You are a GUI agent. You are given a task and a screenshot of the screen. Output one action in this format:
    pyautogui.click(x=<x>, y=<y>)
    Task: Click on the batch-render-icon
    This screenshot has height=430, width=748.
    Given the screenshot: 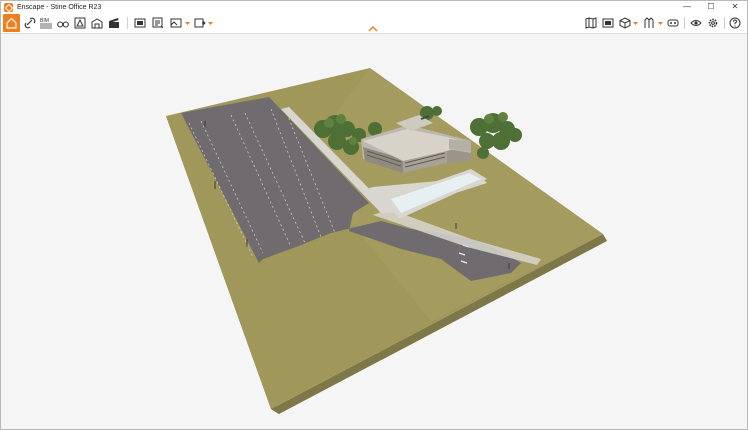 What is the action you would take?
    pyautogui.click(x=158, y=23)
    